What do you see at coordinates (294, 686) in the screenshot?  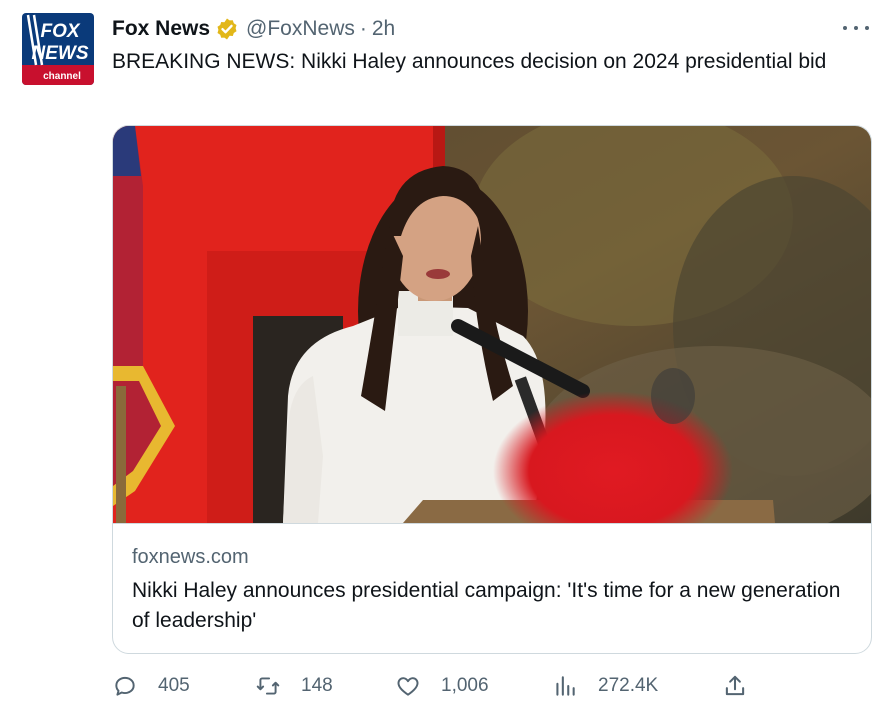 I see `retweet-button: 148` at bounding box center [294, 686].